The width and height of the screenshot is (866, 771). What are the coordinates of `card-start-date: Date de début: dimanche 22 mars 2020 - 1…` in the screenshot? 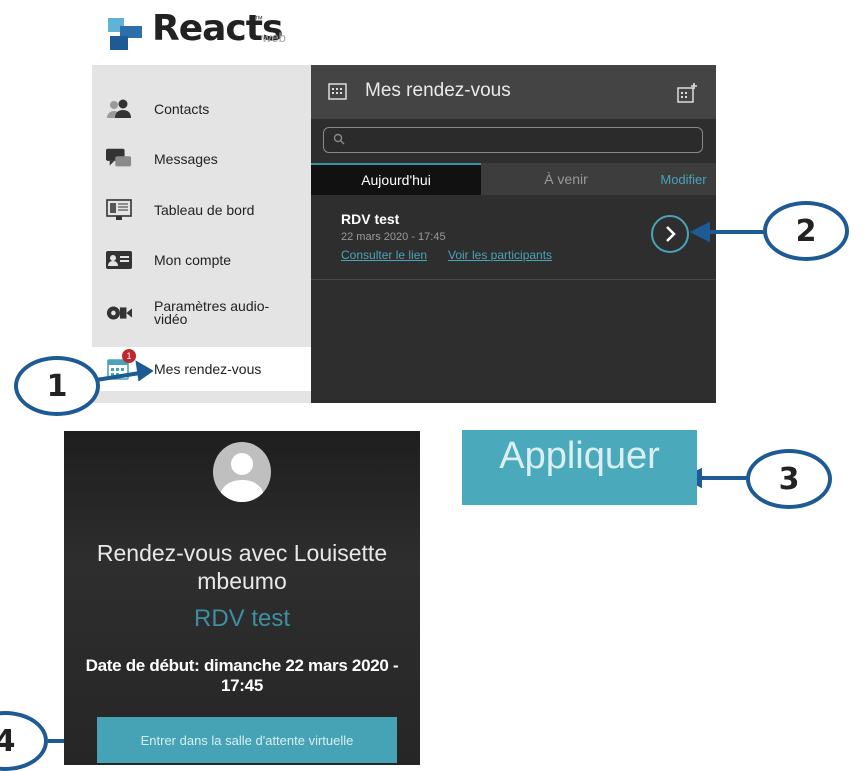 It's located at (242, 675).